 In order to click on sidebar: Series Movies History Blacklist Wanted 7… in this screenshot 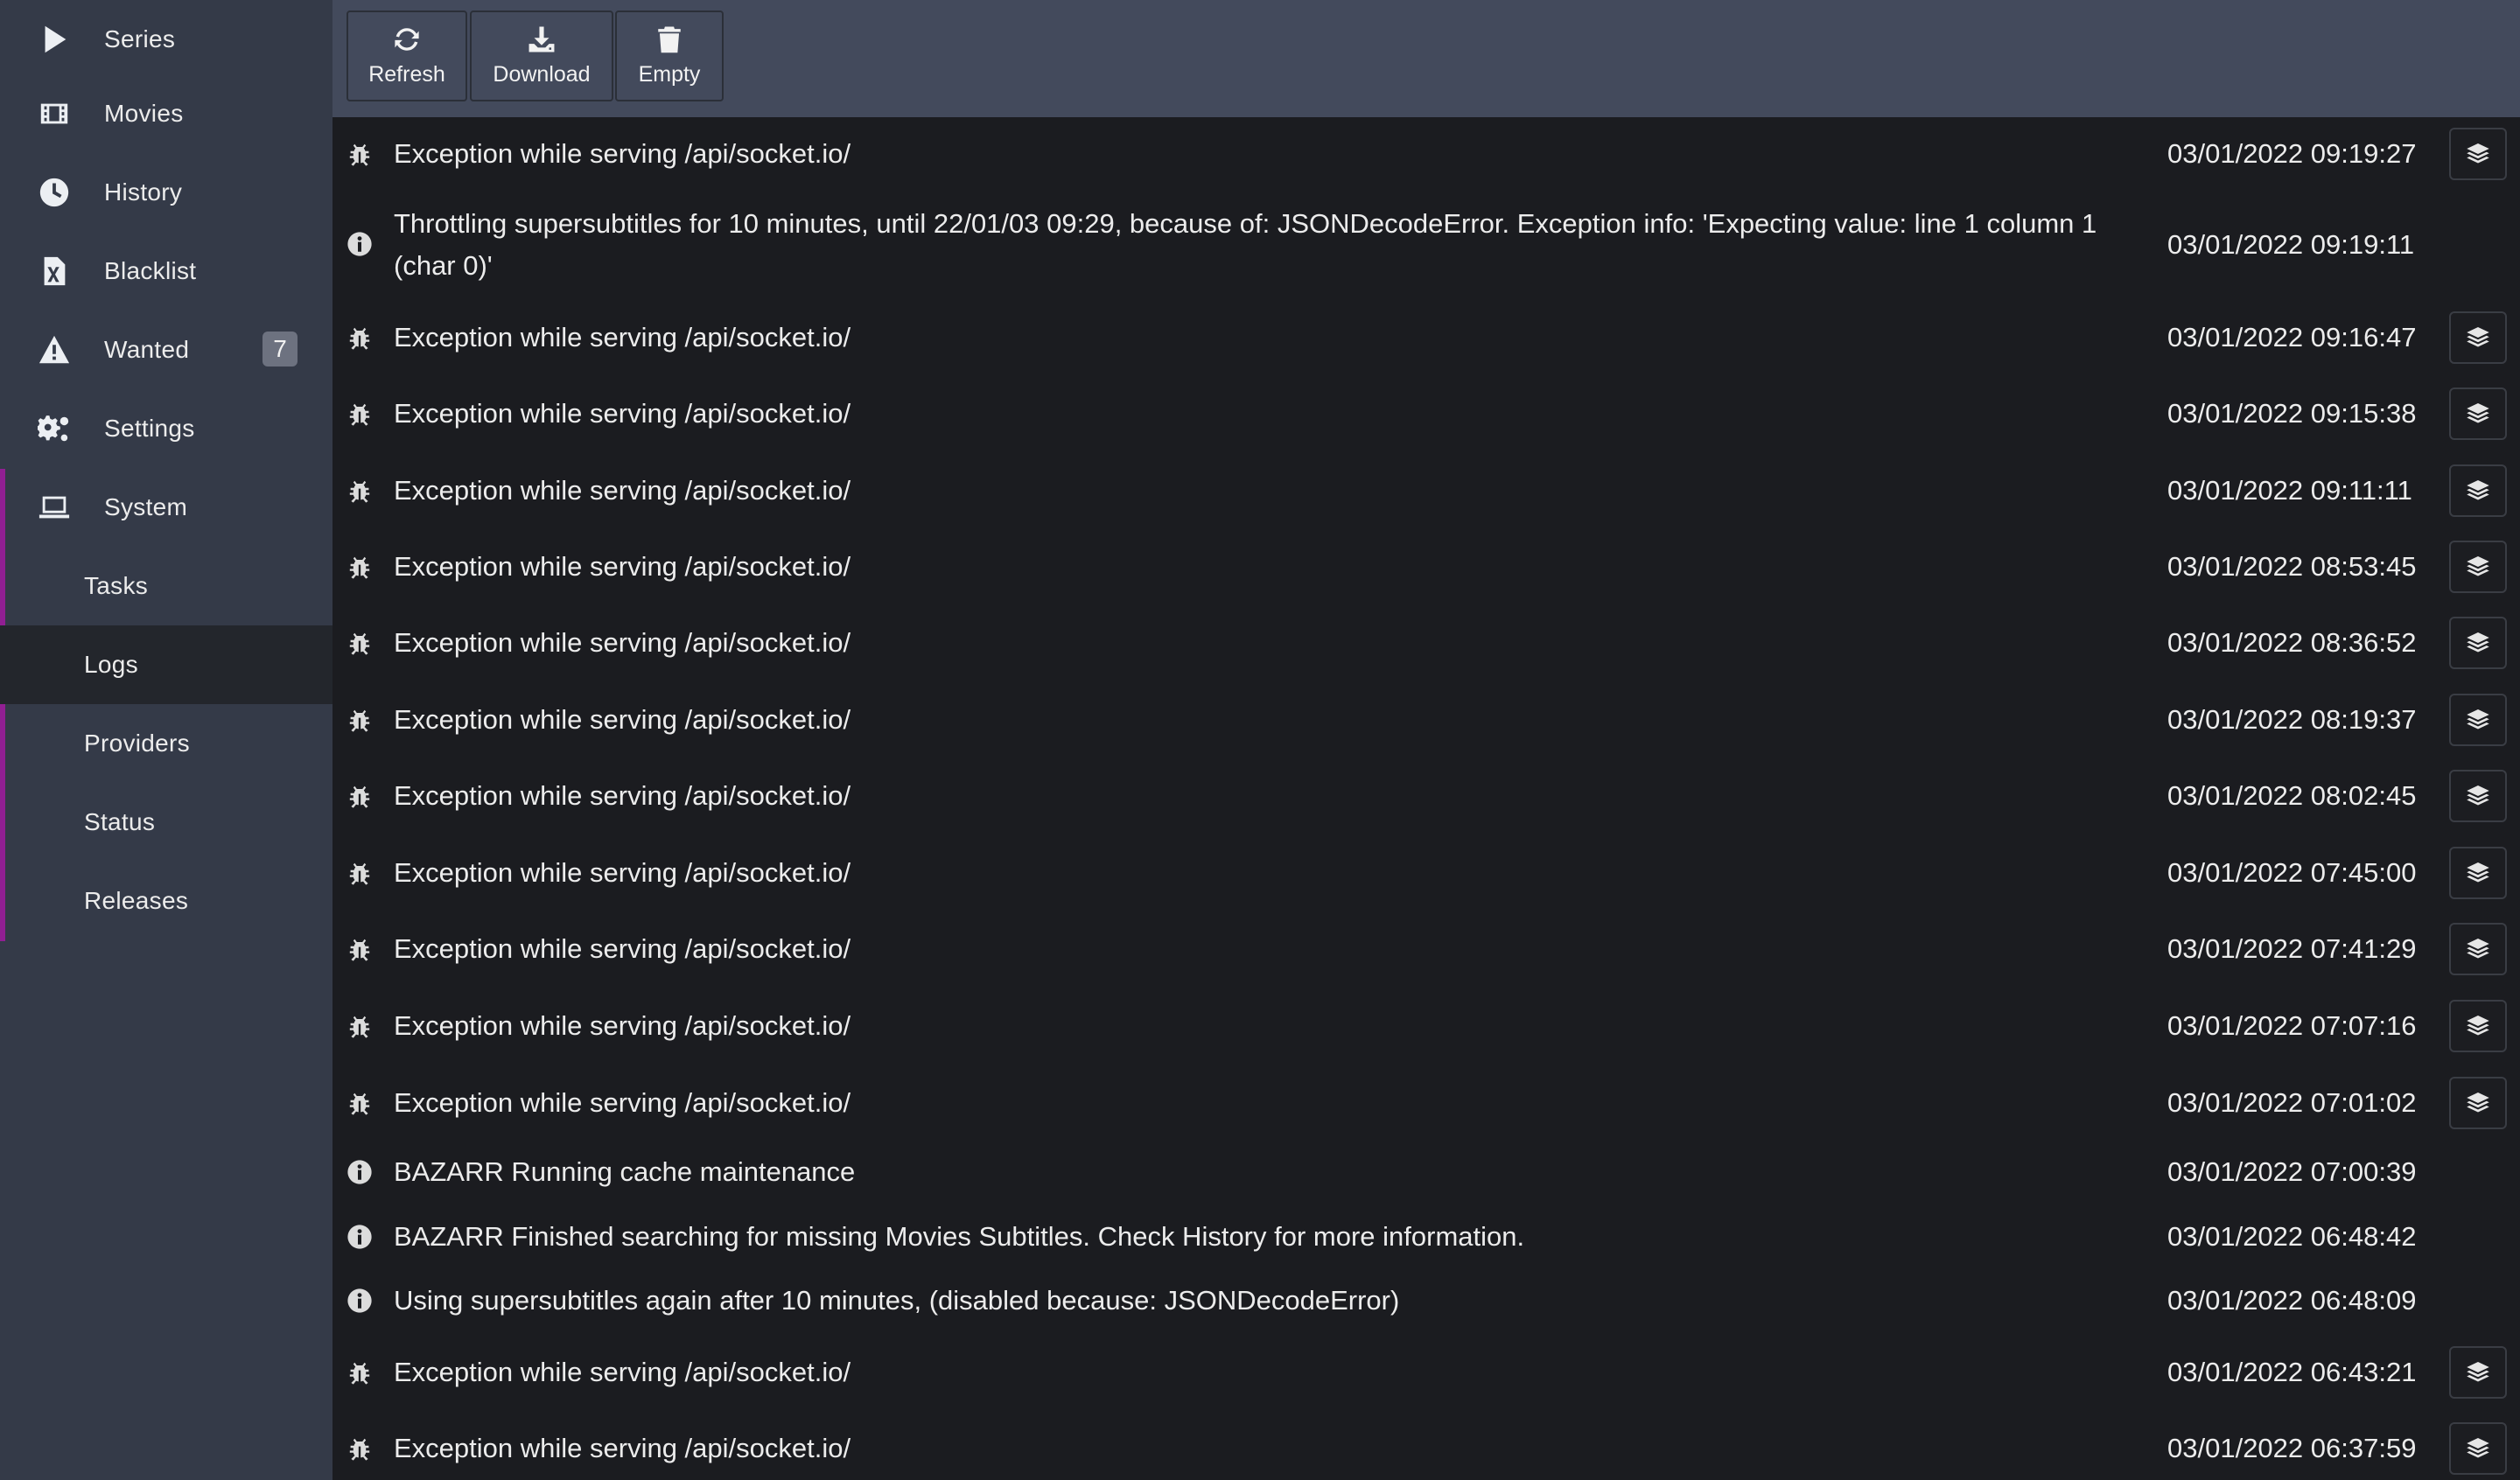, I will do `click(166, 740)`.